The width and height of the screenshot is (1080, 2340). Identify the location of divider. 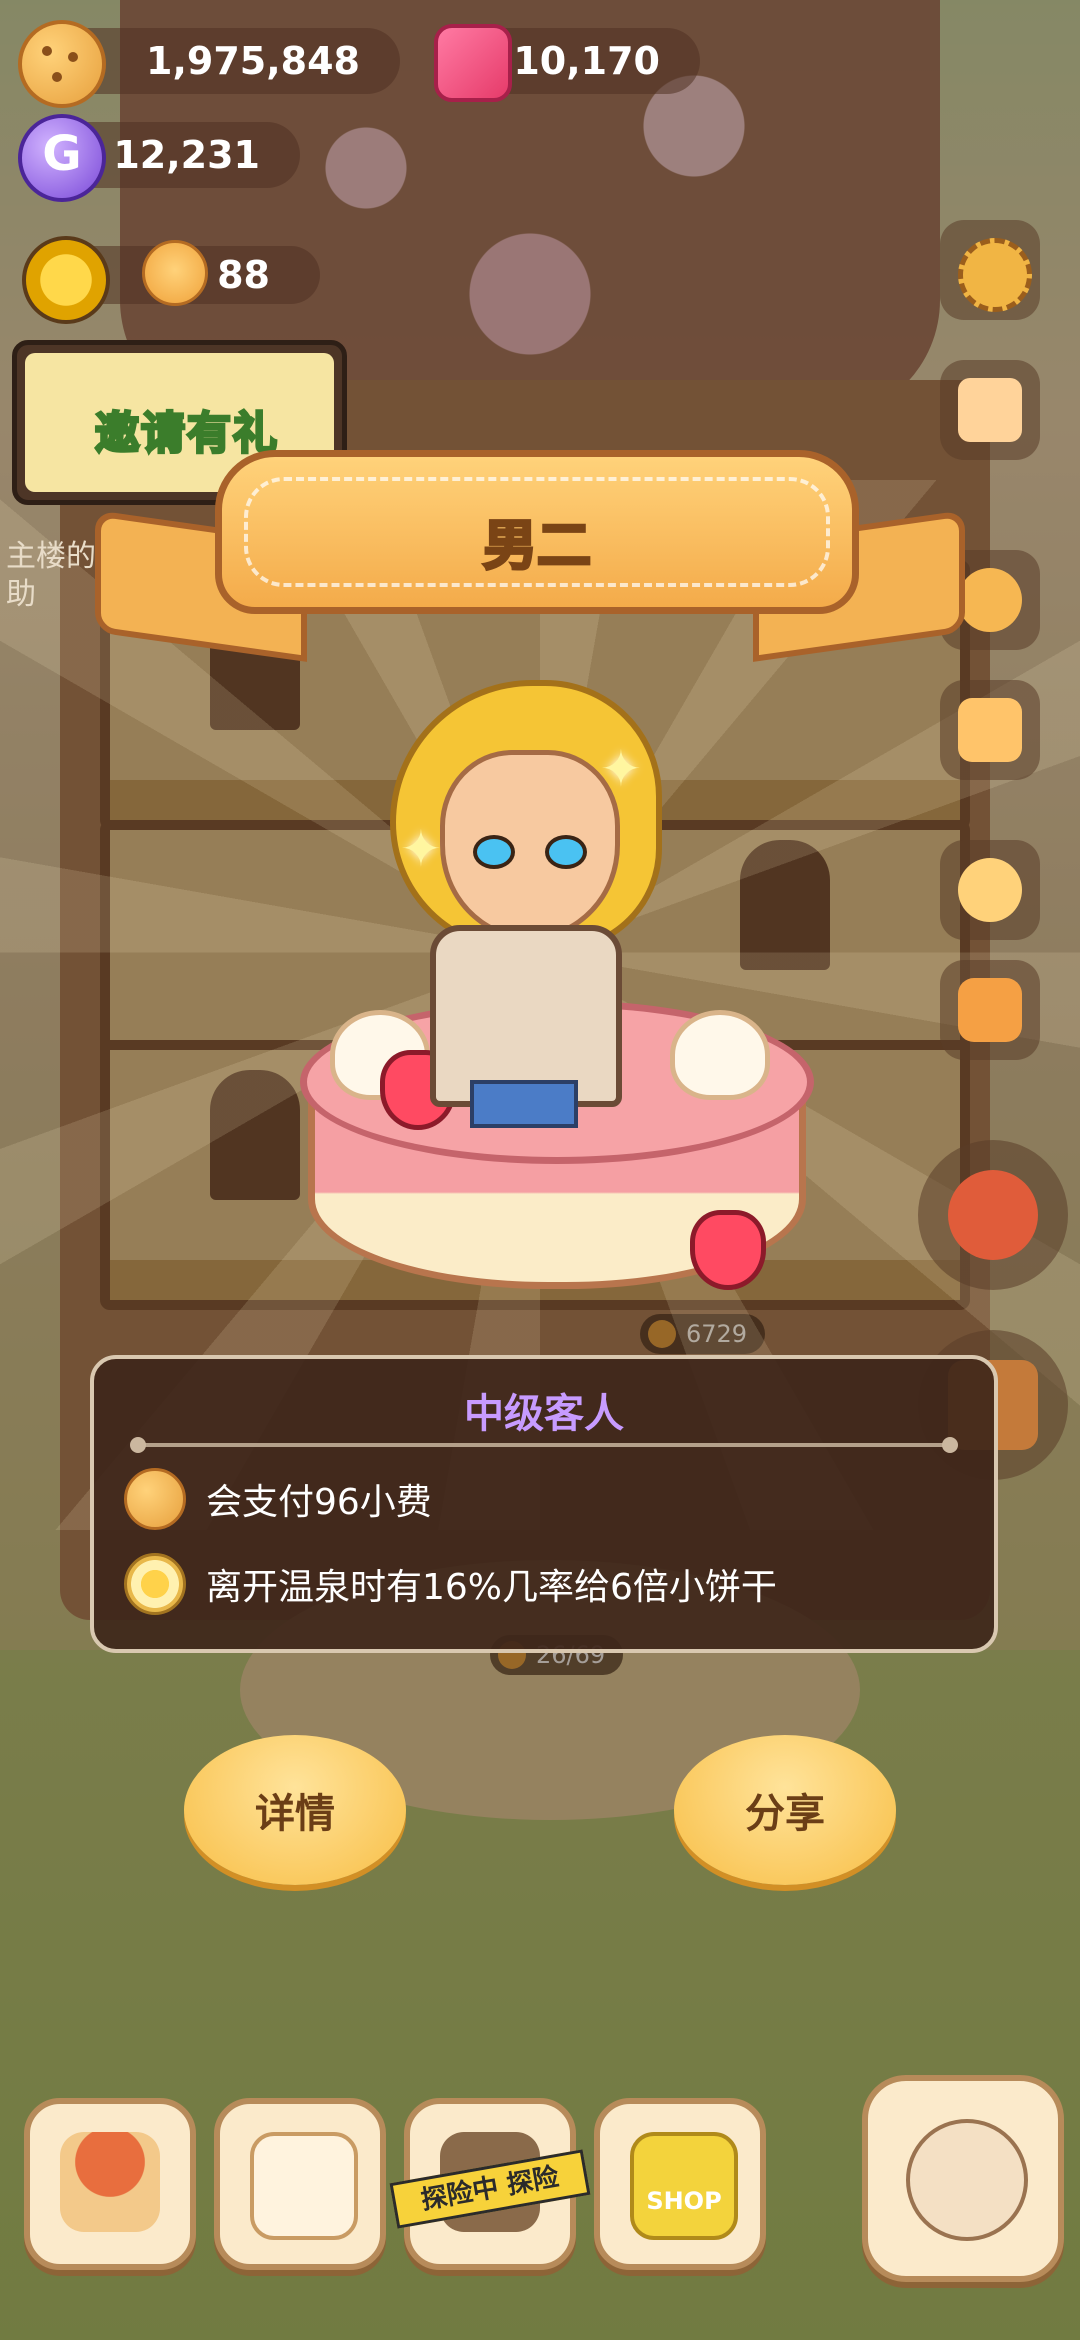
(544, 1445).